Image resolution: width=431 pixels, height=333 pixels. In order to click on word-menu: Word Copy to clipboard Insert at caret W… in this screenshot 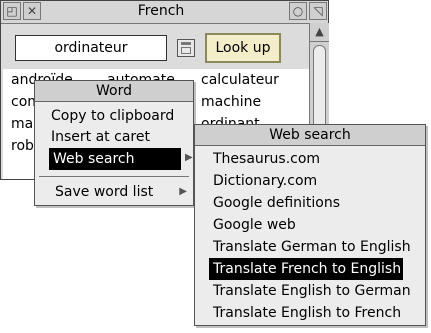, I will do `click(114, 143)`.